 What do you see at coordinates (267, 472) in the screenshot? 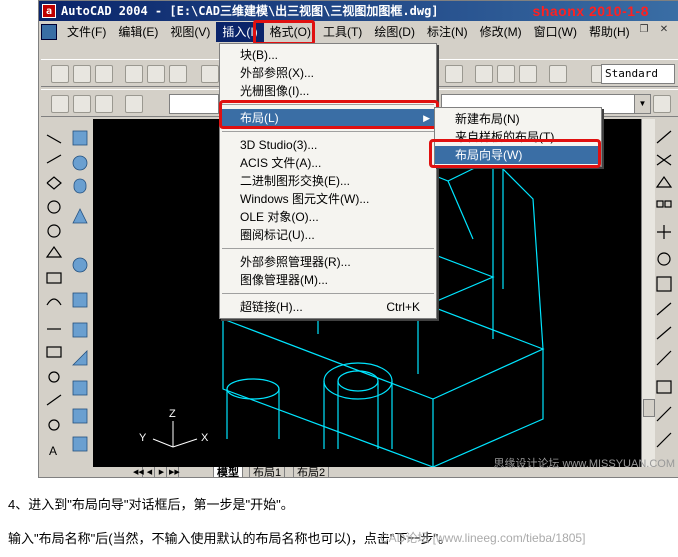
I see `tab-layout1: 布局1` at bounding box center [267, 472].